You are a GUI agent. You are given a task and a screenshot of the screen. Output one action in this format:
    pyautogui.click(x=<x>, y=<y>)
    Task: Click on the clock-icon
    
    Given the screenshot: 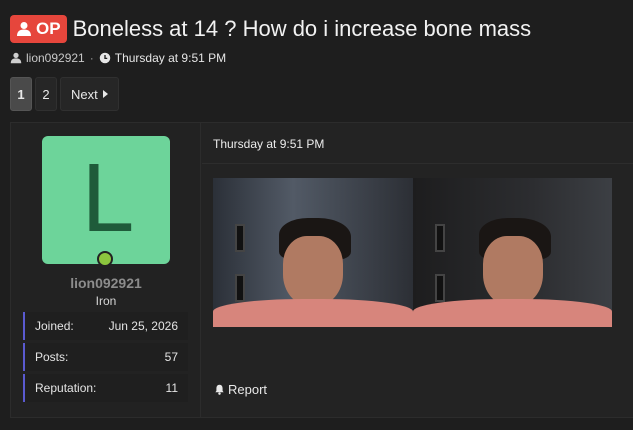 What is the action you would take?
    pyautogui.click(x=104, y=58)
    